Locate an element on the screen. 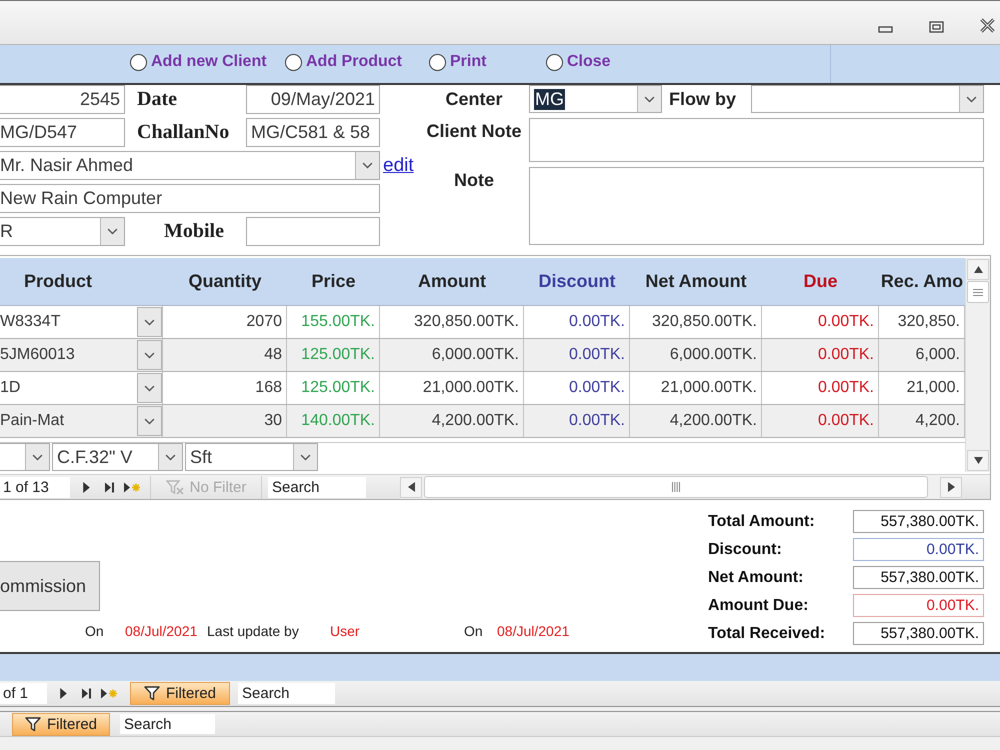  combo-box: MG is located at coordinates (595, 99).